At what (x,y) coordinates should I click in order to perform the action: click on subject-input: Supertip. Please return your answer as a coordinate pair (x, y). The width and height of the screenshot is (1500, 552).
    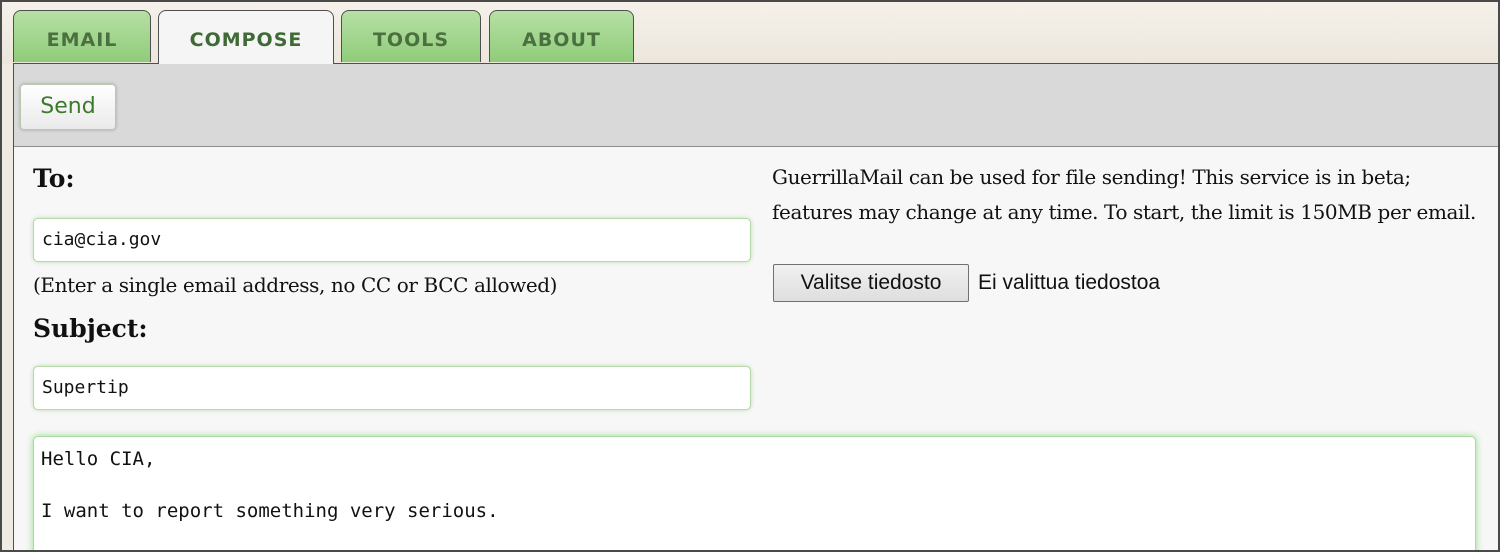
    Looking at the image, I should click on (392, 388).